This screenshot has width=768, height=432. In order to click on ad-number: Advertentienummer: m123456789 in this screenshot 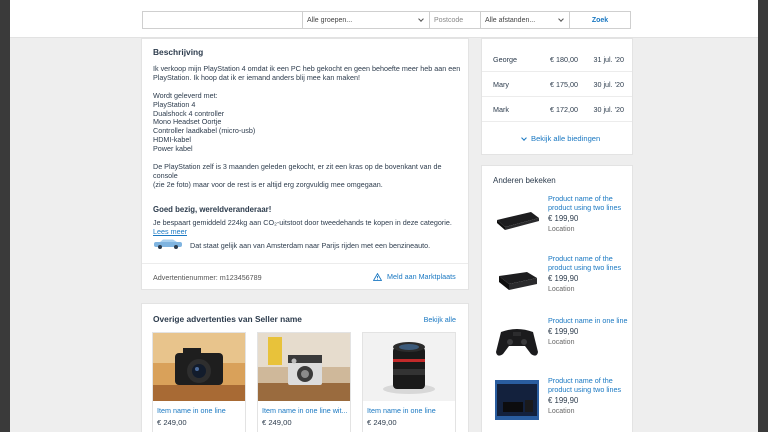, I will do `click(207, 277)`.